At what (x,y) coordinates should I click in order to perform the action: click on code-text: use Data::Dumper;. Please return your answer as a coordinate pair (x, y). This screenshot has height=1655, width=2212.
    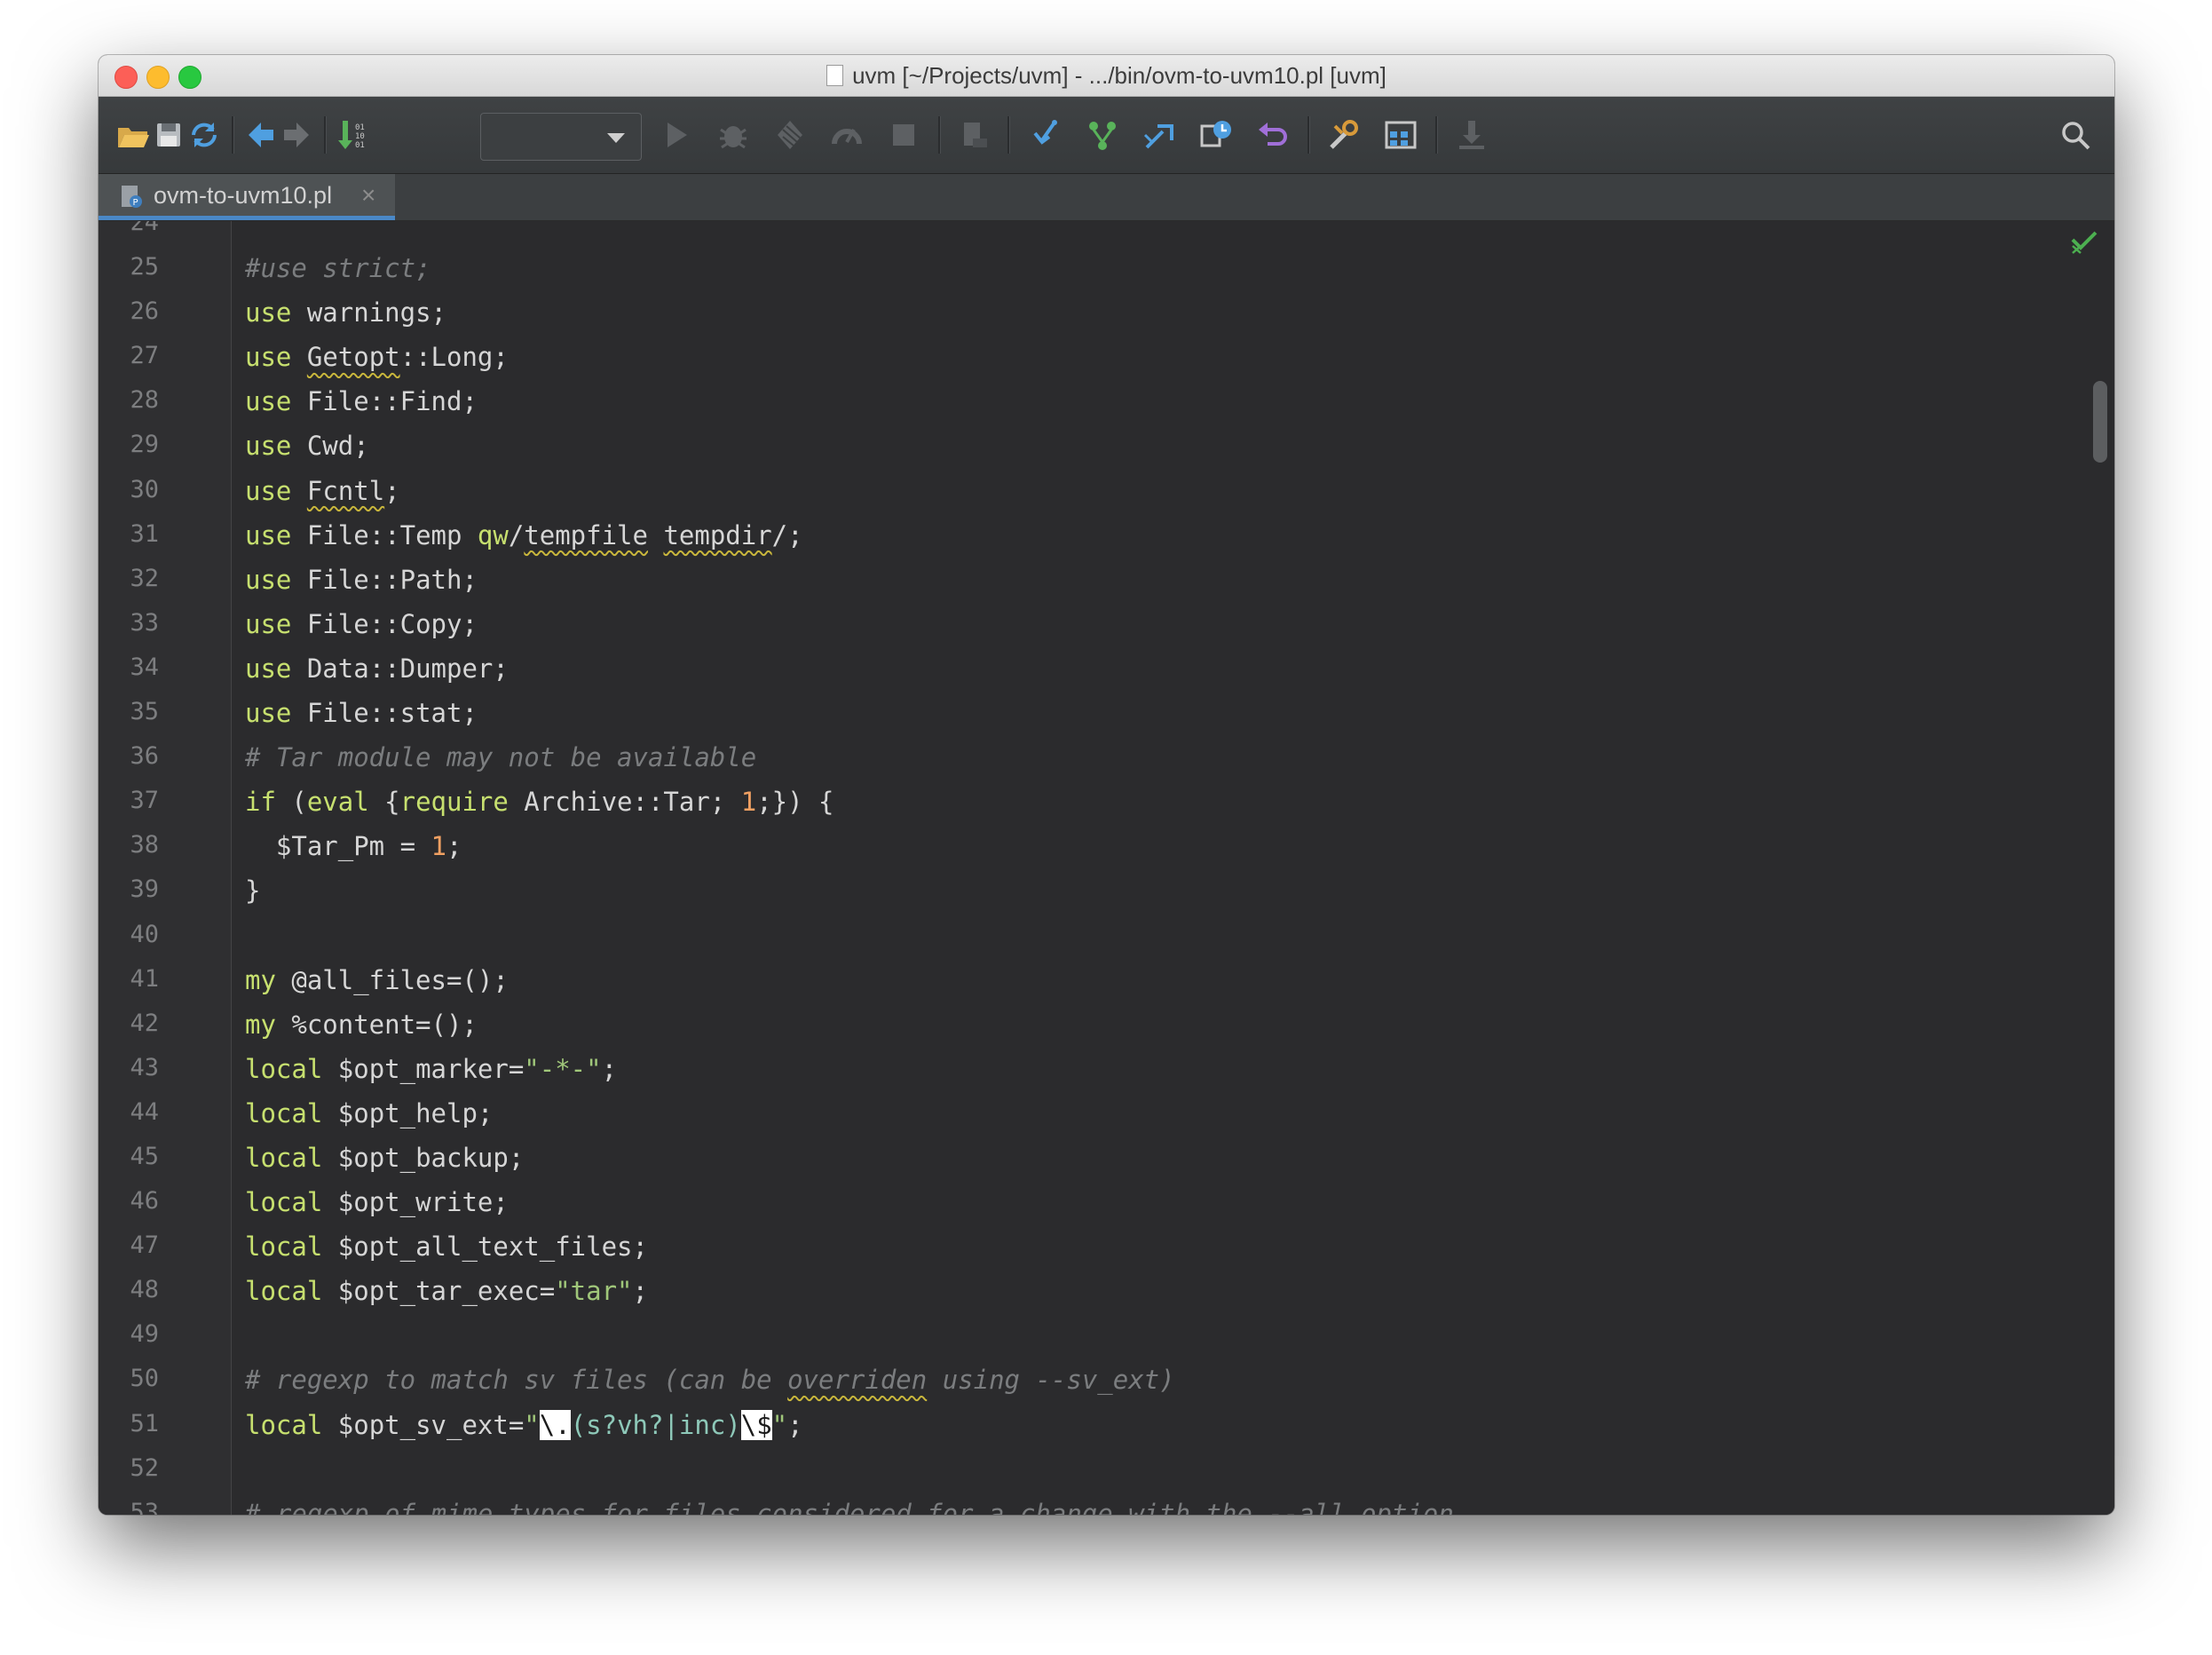
    Looking at the image, I should click on (377, 668).